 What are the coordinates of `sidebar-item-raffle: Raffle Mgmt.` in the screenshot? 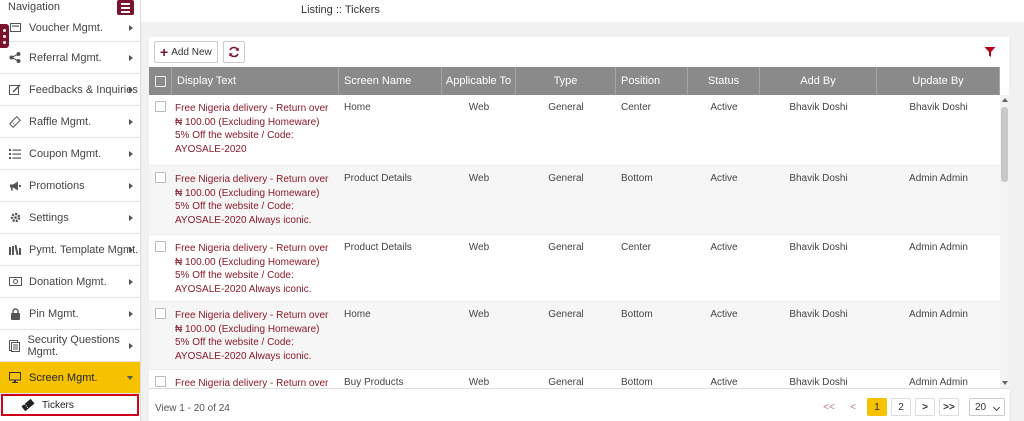 It's located at (70, 122).